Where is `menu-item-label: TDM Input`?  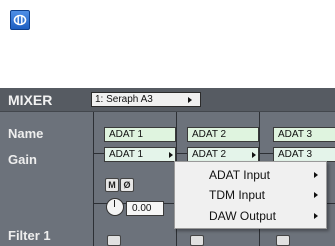
menu-item-label: TDM Input is located at coordinates (237, 195).